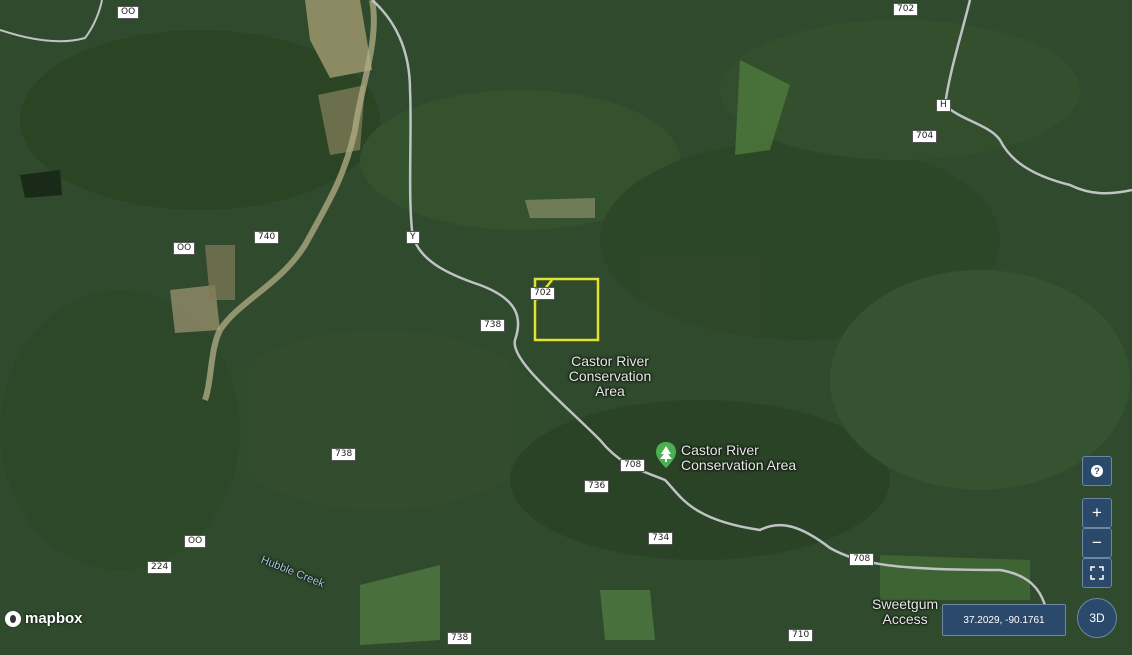  I want to click on sweetgum-label-line: Sweetgum, so click(905, 604).